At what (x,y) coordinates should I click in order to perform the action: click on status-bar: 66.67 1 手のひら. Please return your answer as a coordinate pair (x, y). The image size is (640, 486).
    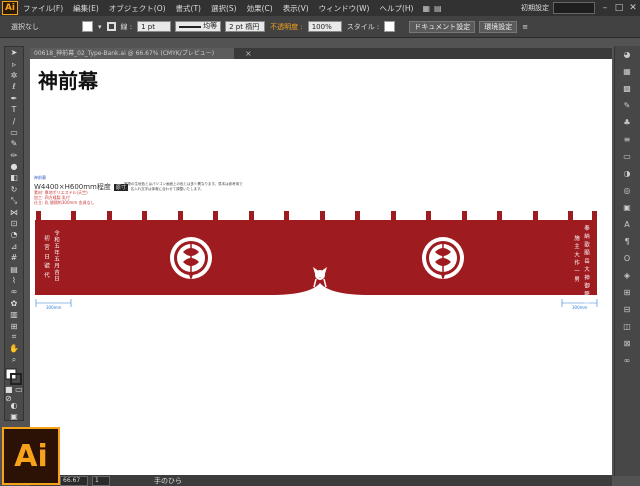
    Looking at the image, I should click on (121, 480).